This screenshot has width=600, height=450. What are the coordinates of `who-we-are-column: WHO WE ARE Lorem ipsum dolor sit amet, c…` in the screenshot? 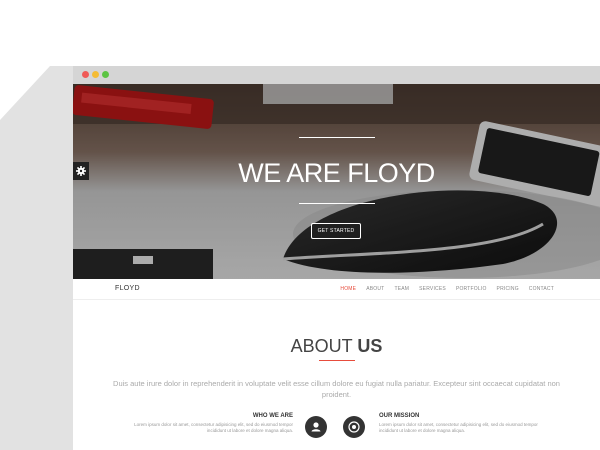 It's located at (213, 423).